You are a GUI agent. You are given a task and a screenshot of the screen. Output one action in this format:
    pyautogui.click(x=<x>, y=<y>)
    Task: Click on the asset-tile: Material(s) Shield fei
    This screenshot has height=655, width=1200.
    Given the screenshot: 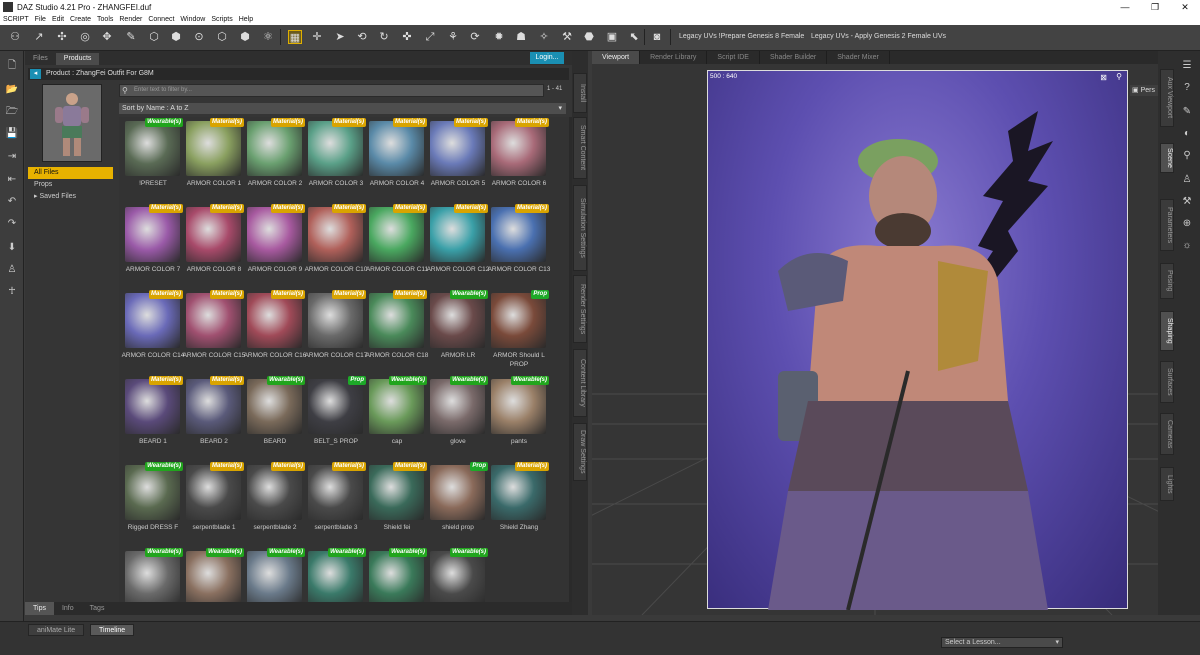 What is the action you would take?
    pyautogui.click(x=397, y=505)
    